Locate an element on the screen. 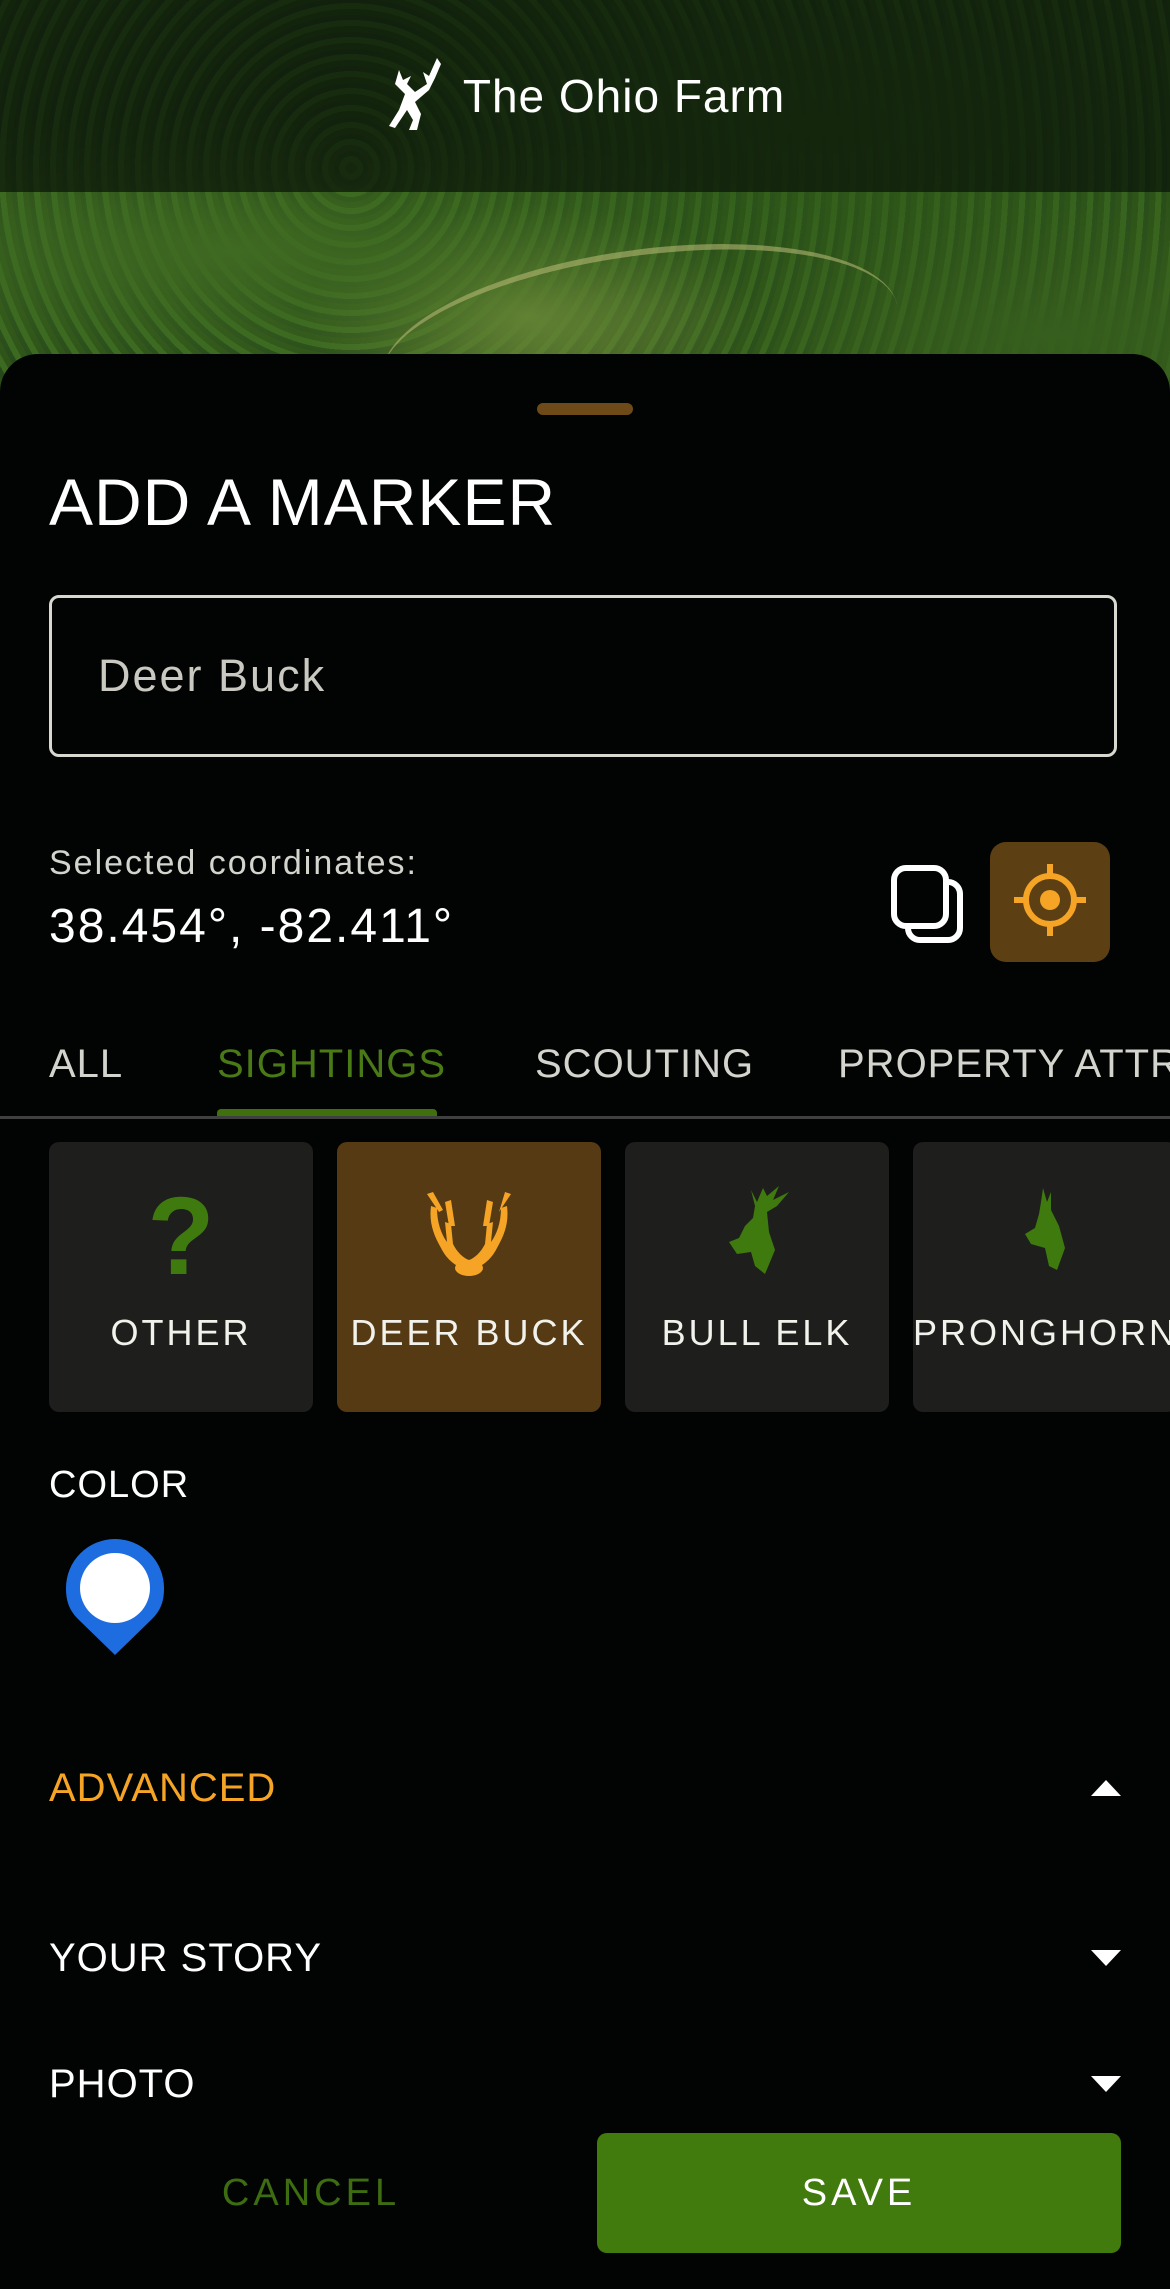 The image size is (1170, 2289). copy-icon is located at coordinates (928, 910).